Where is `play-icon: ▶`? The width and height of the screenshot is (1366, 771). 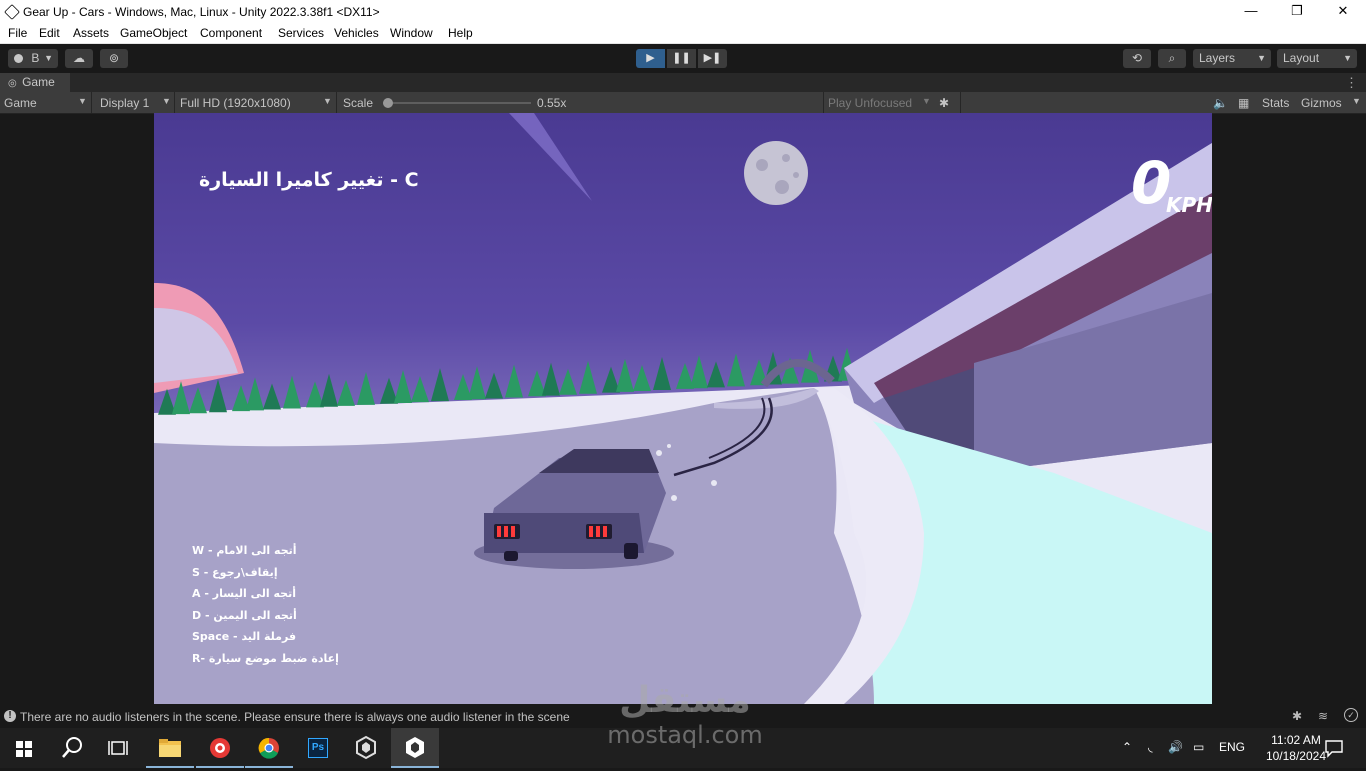 play-icon: ▶ is located at coordinates (650, 58).